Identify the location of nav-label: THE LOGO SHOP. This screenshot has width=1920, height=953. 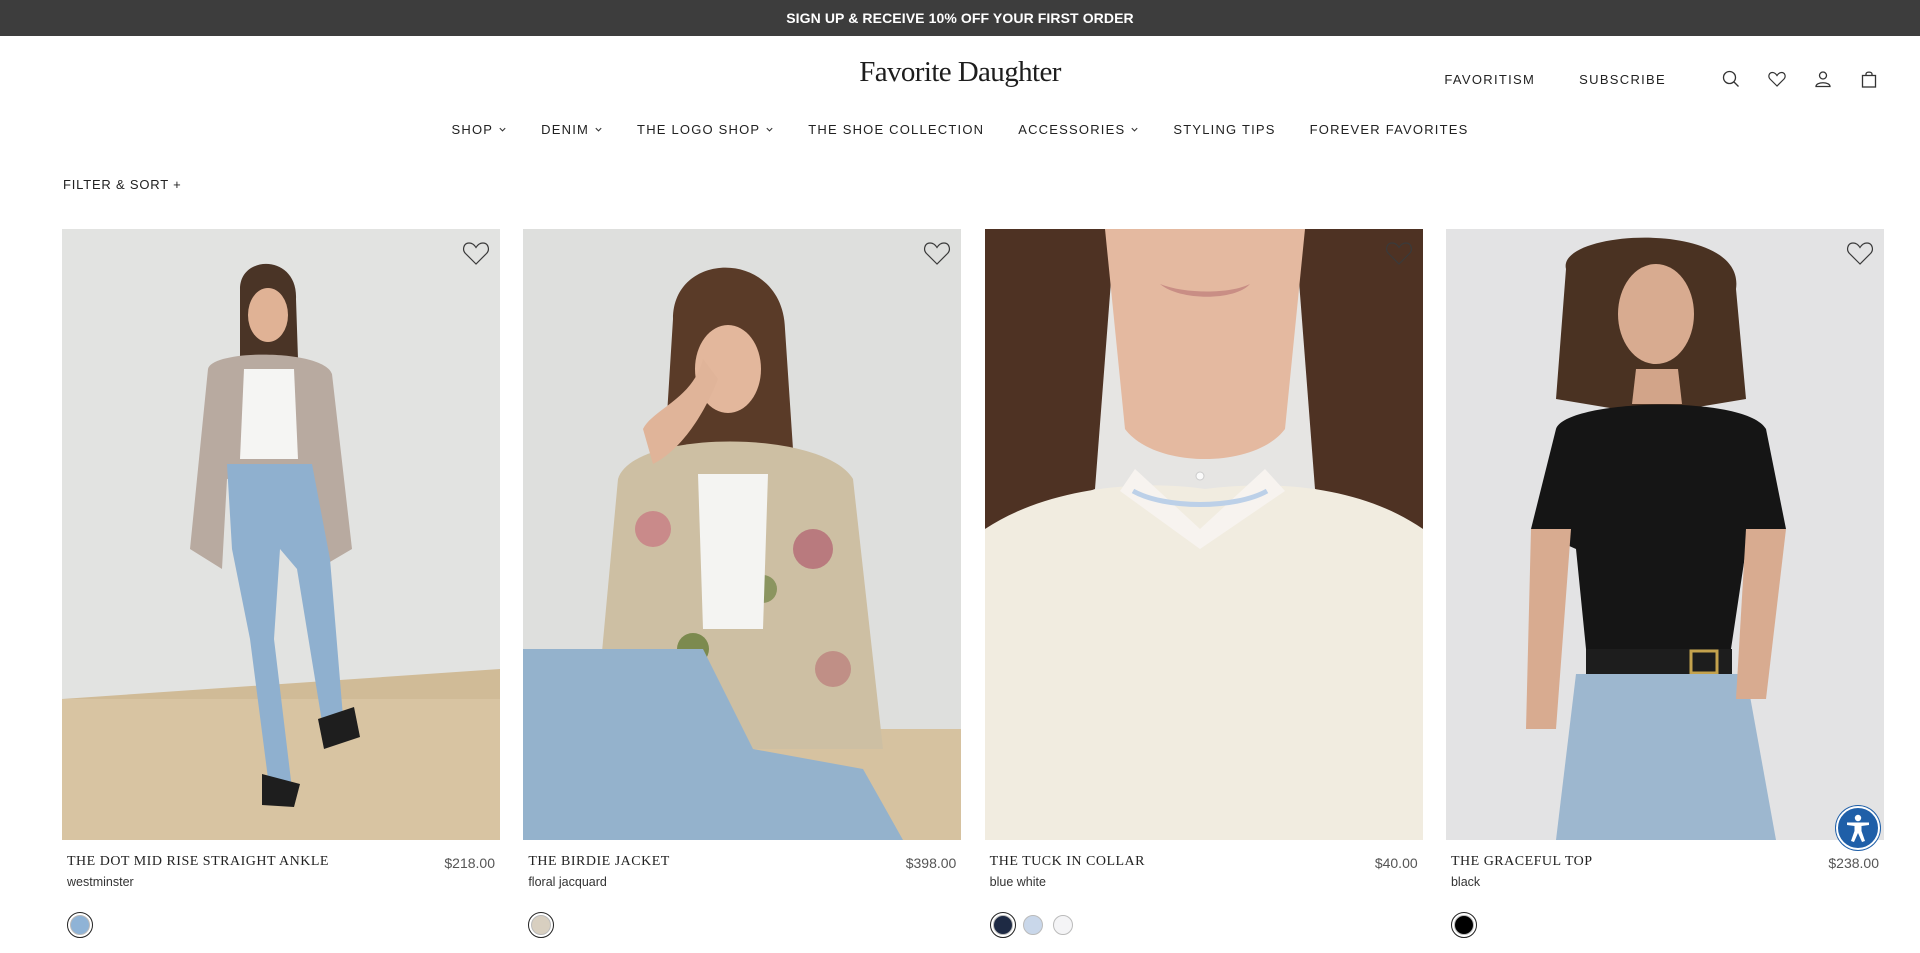
(699, 129).